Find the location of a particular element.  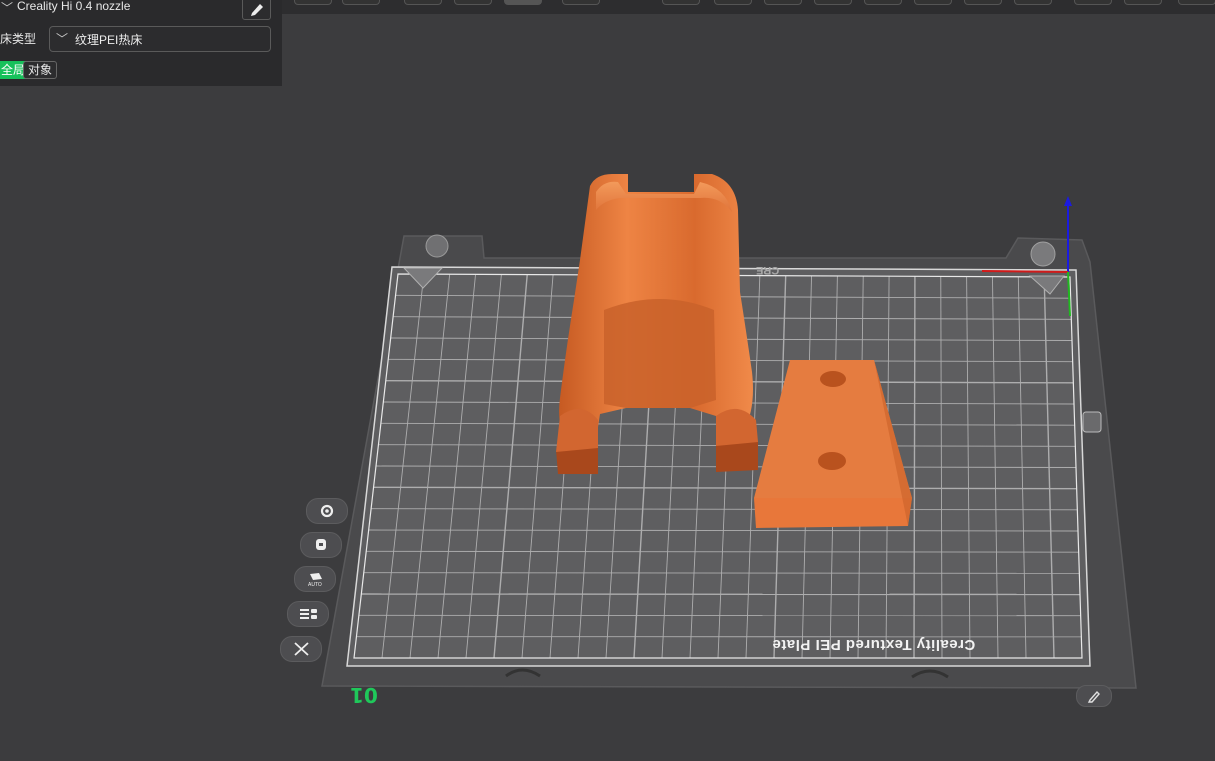

plate-brand-text: CRE is located at coordinates (768, 270).